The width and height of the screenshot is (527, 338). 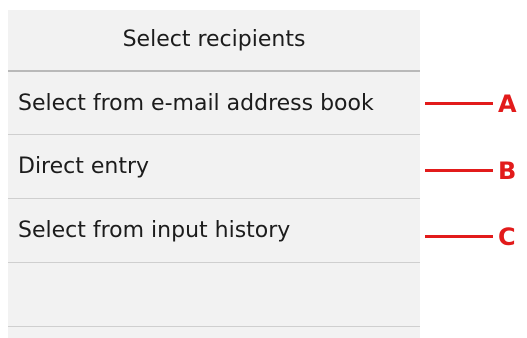 I want to click on menu-item-empty, so click(x=214, y=293).